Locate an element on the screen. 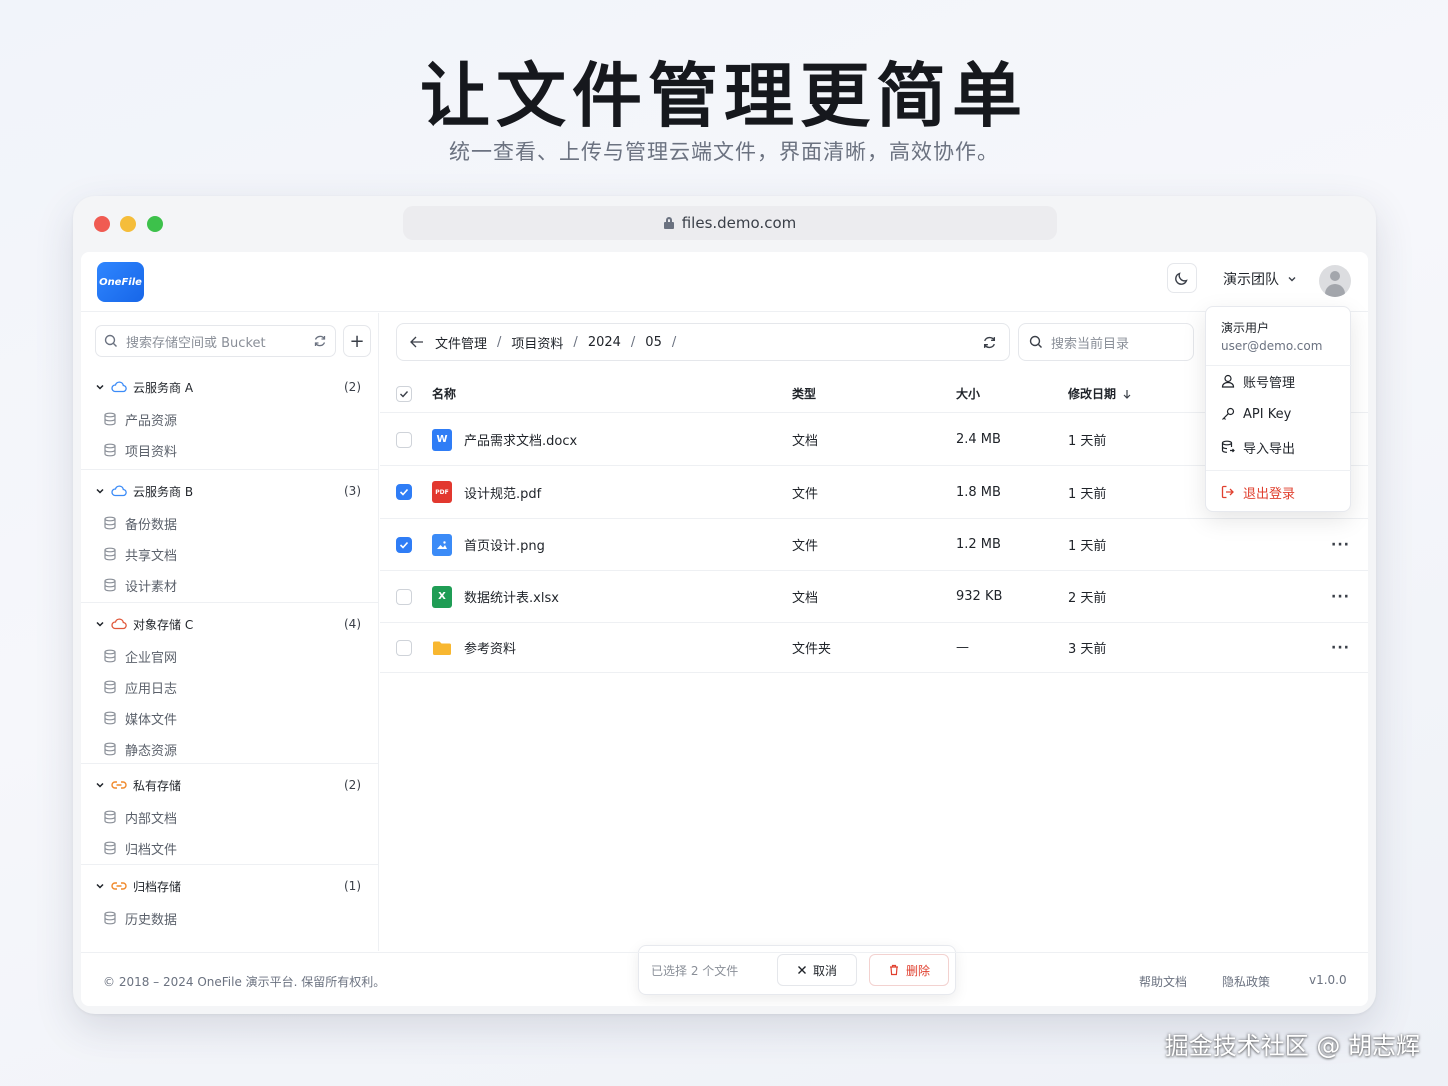  bucket-label: 归档文件 is located at coordinates (151, 850).